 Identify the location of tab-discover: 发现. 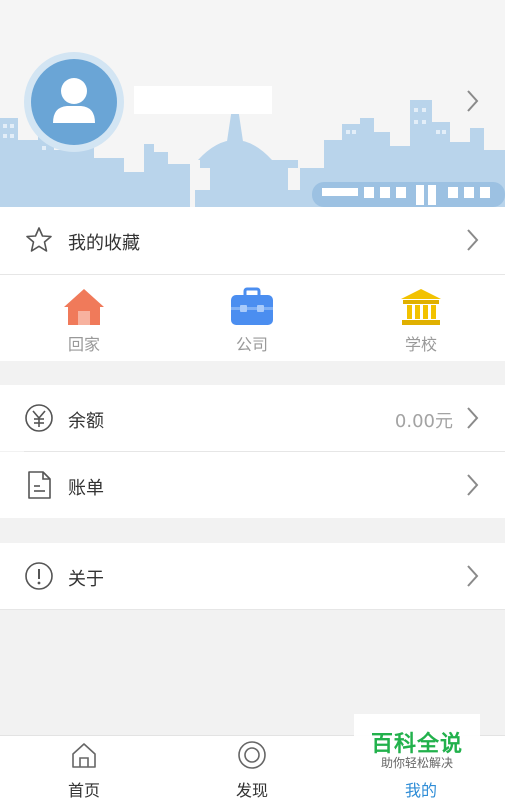
(252, 768).